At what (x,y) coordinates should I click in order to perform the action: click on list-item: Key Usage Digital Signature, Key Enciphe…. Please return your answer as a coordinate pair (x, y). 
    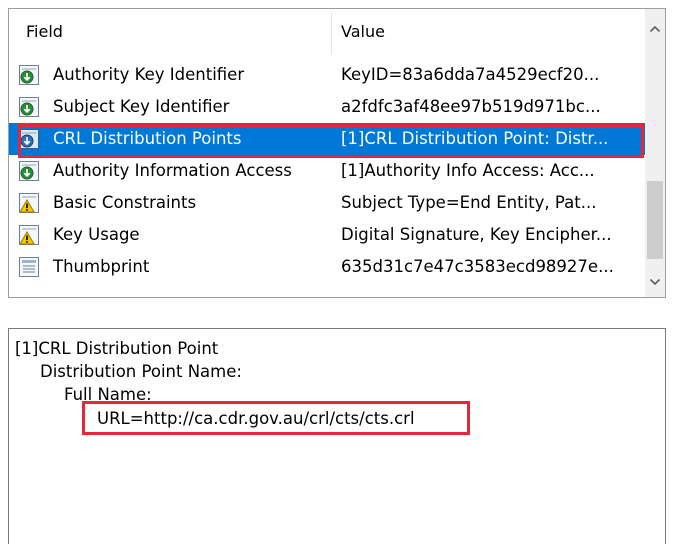
    Looking at the image, I should click on (327, 235).